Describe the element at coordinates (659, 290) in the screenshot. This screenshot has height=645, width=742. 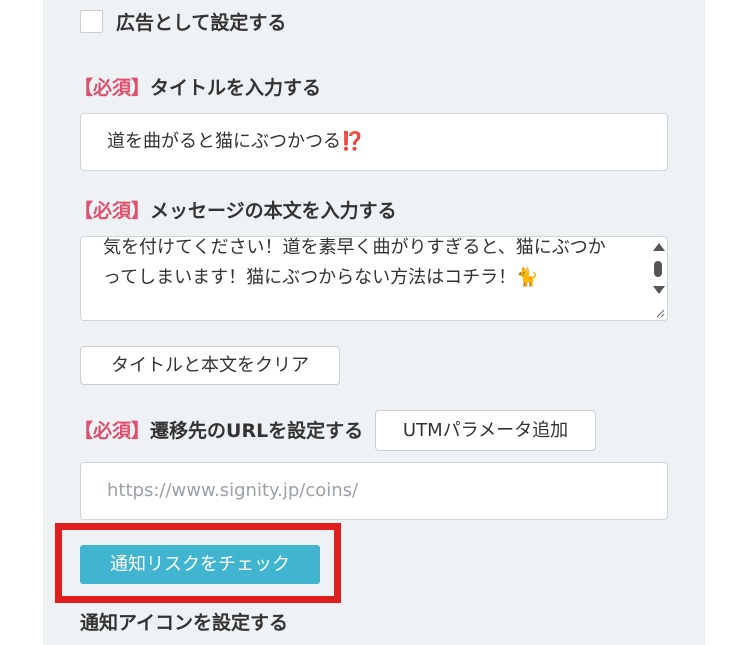
I see `scroll-down-icon` at that location.